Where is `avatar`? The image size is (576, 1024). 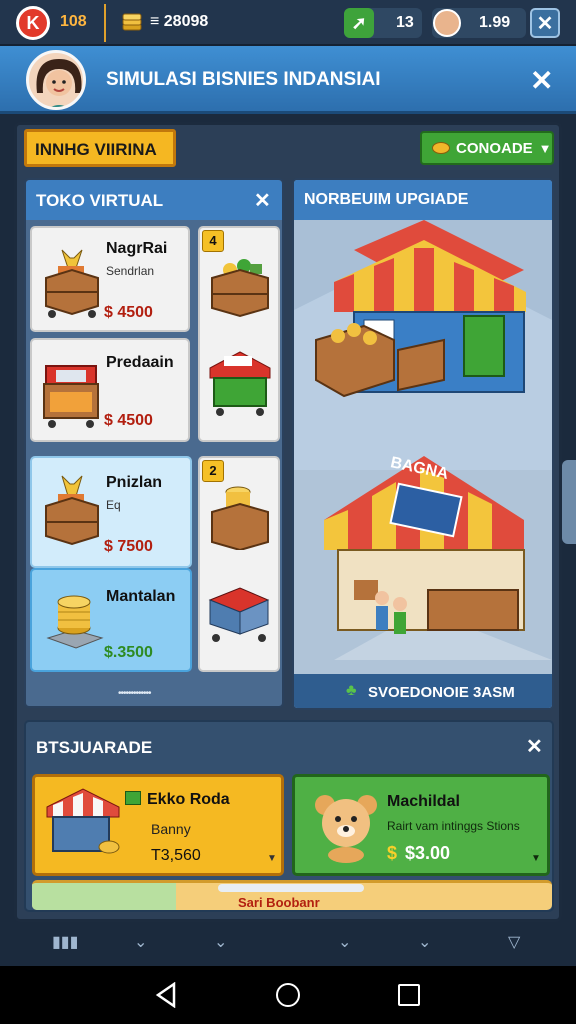
avatar is located at coordinates (56, 80).